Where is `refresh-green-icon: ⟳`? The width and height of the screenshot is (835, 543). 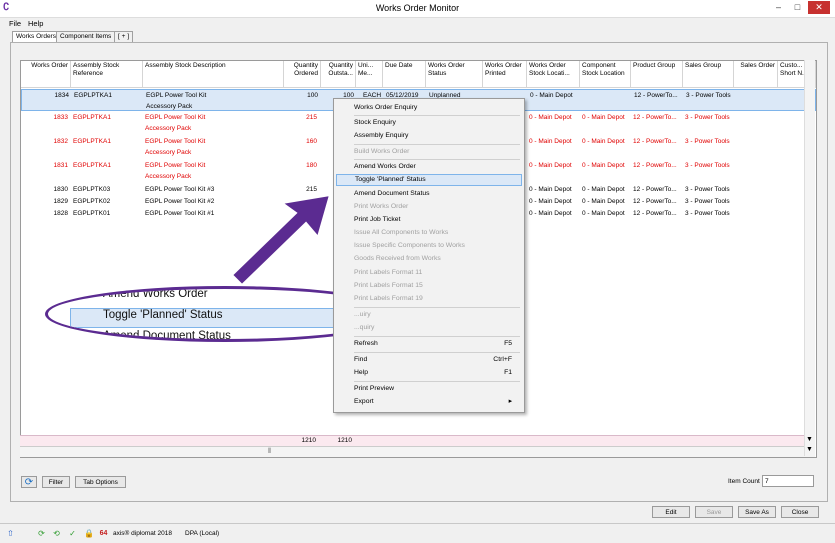
refresh-green-icon: ⟳ is located at coordinates (41, 533).